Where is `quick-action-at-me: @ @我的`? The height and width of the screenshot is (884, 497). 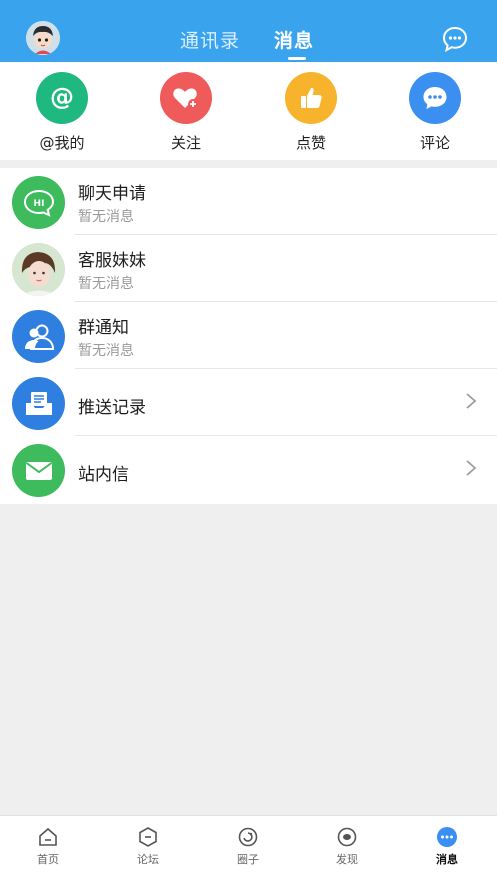
quick-action-at-me: @ @我的 is located at coordinates (62, 112).